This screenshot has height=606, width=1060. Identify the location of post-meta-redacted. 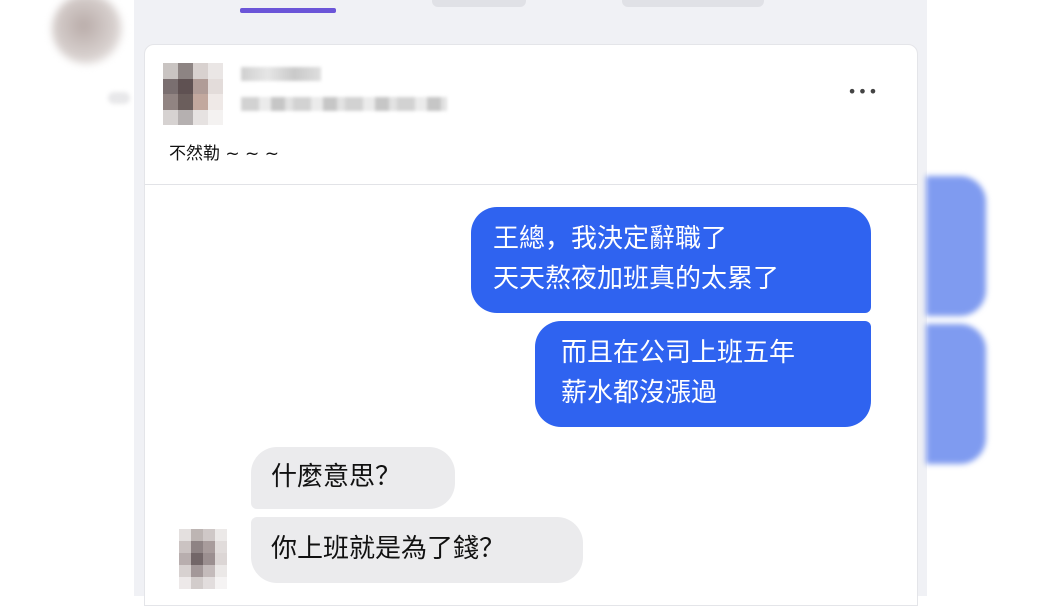
(344, 104).